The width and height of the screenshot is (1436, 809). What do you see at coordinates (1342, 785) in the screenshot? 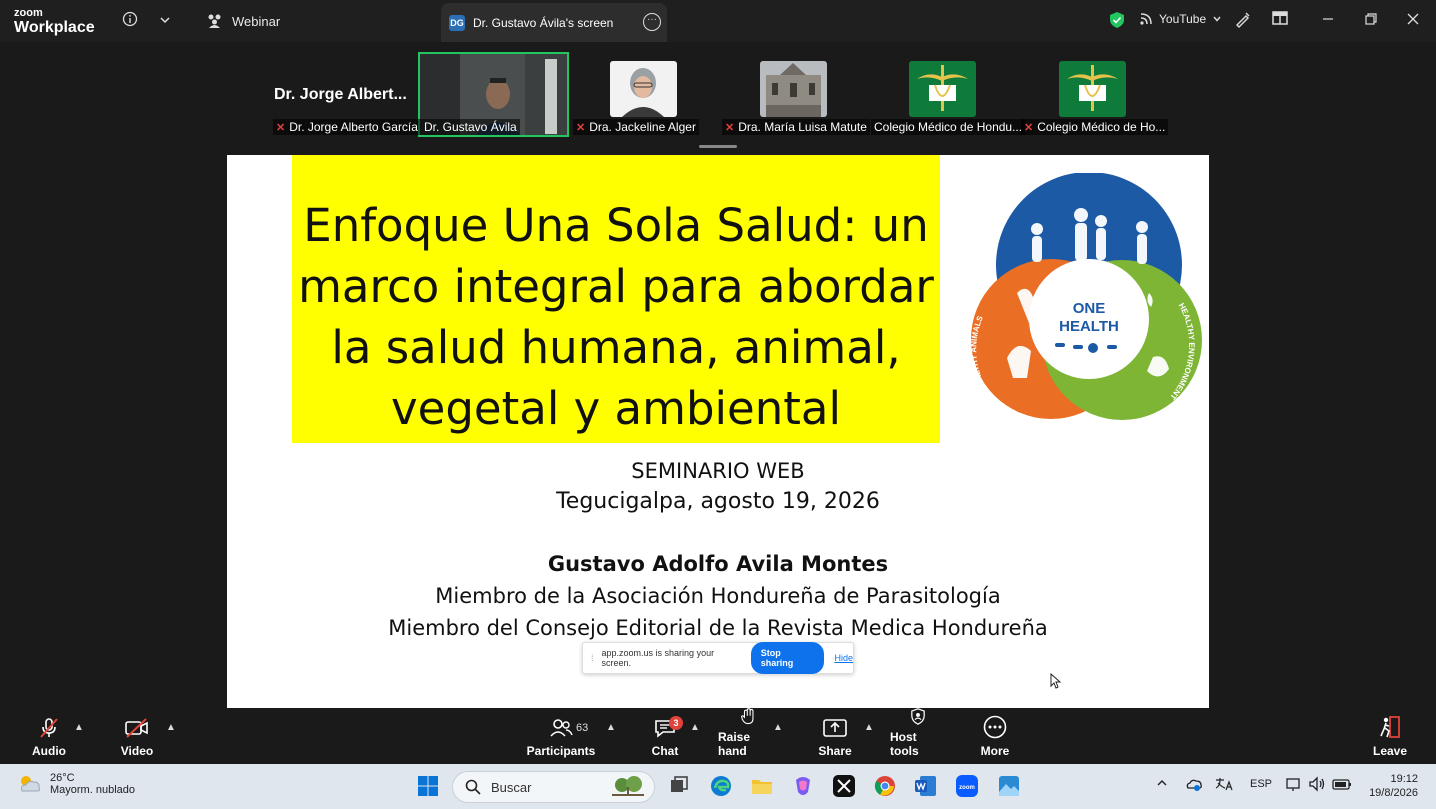
I see `battery-icon` at bounding box center [1342, 785].